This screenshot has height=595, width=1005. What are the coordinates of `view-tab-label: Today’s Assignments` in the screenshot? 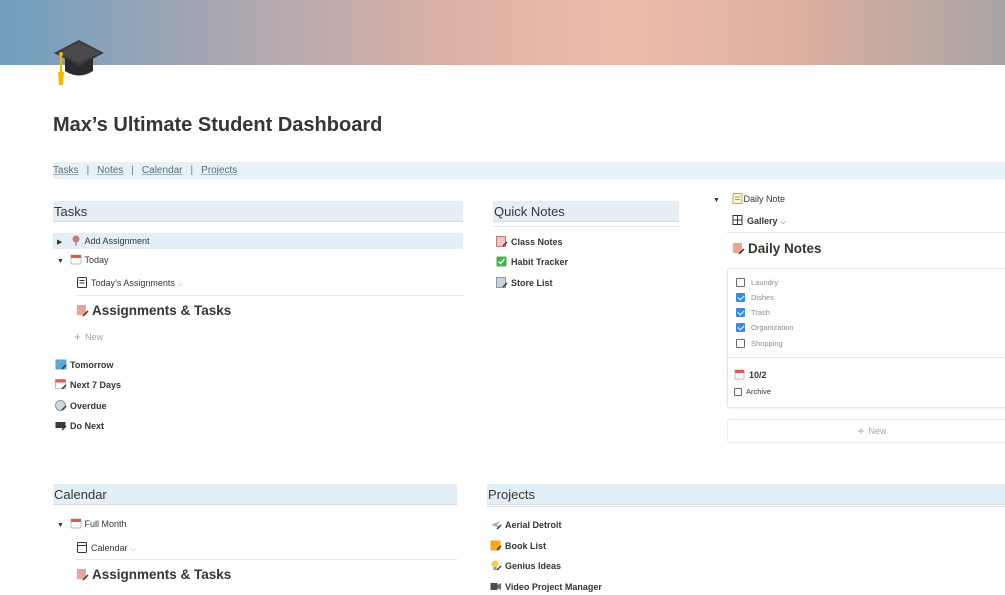 It's located at (133, 283).